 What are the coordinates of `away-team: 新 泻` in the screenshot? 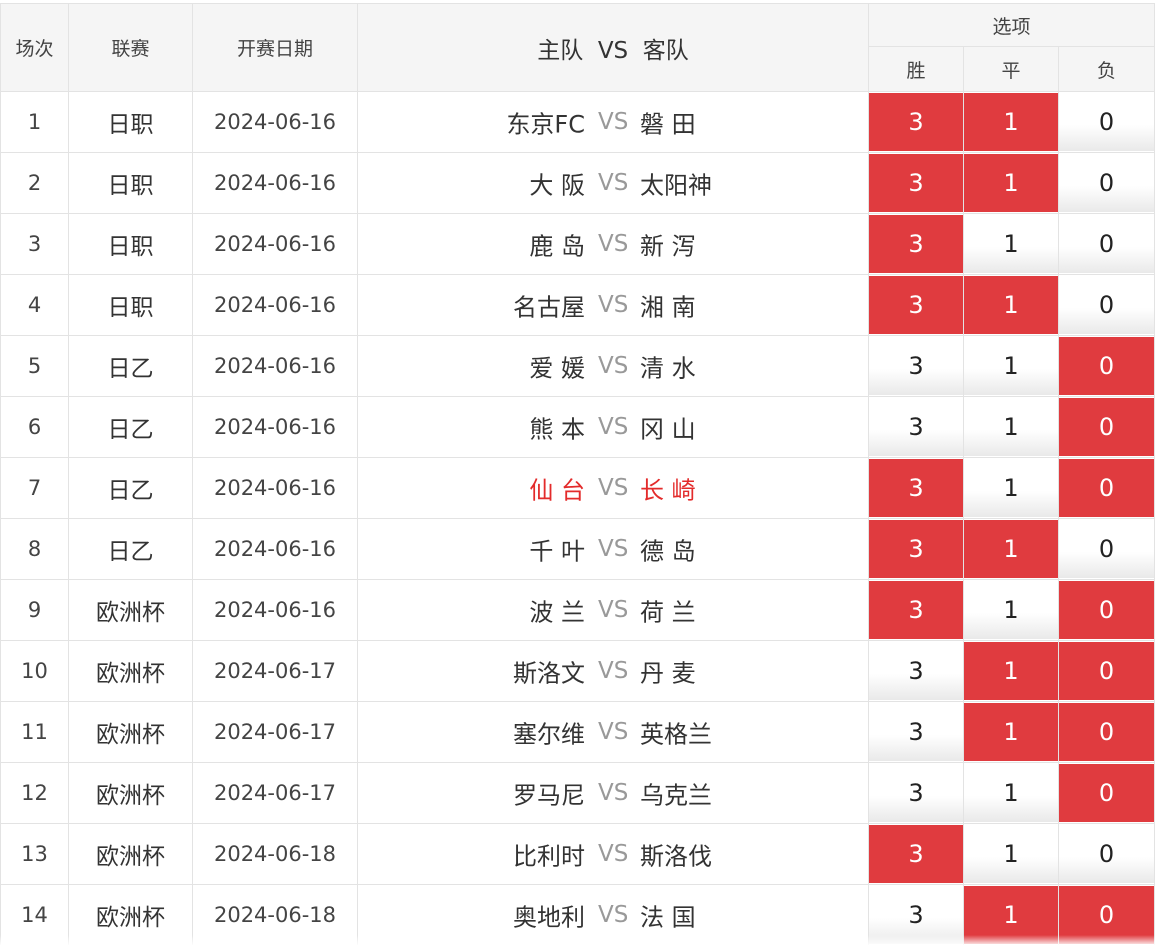 It's located at (668, 246).